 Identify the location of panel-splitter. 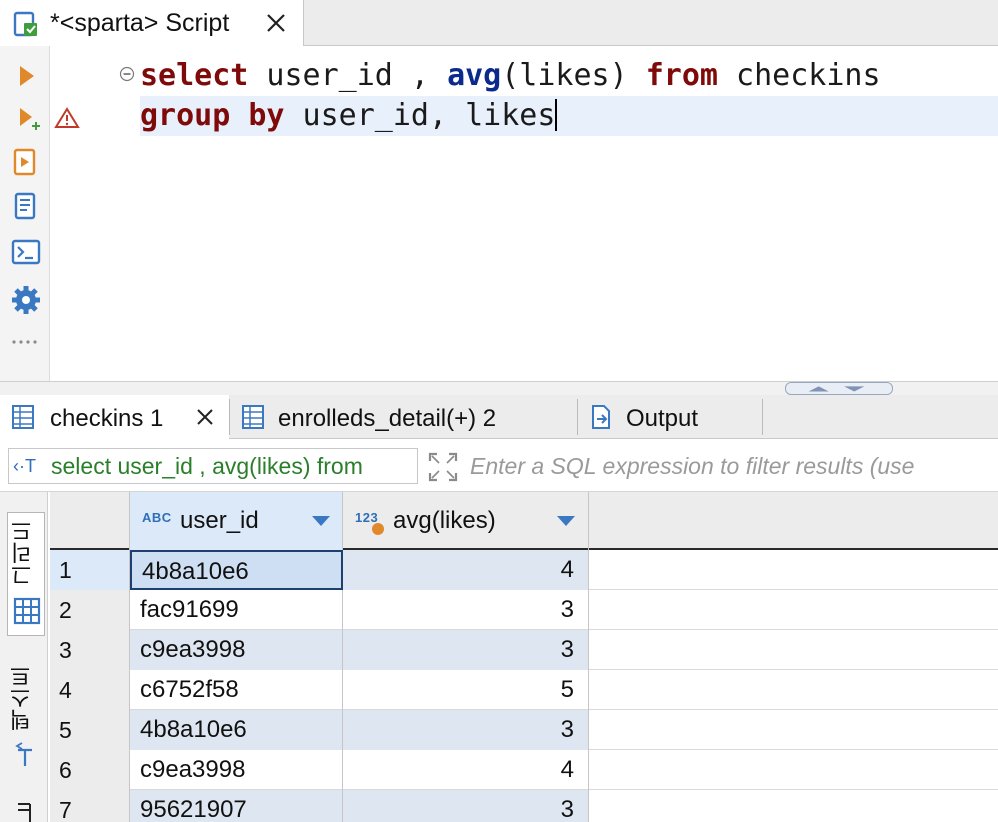
(499, 388).